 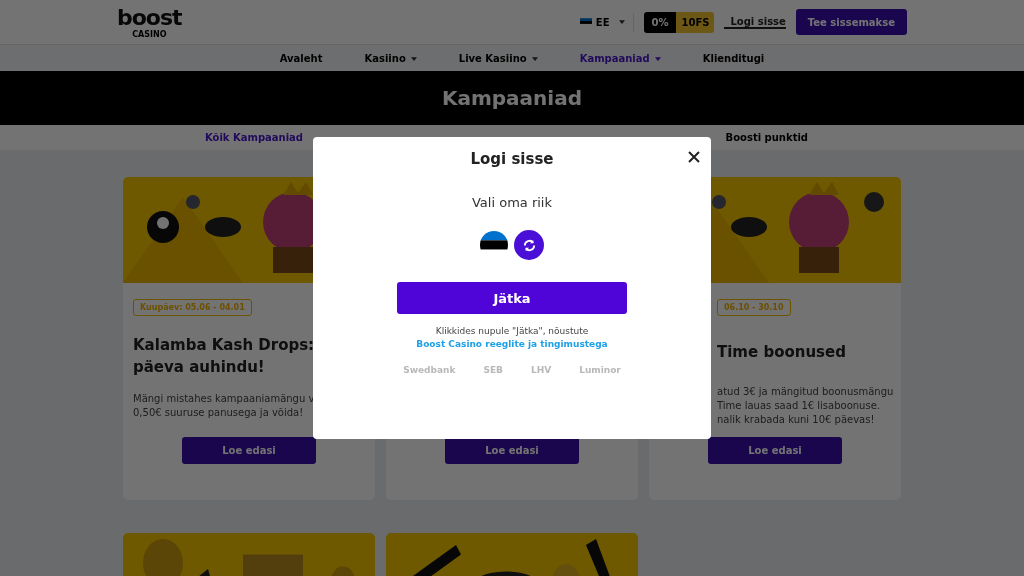 What do you see at coordinates (600, 370) in the screenshot?
I see `bank-logo: Luminor` at bounding box center [600, 370].